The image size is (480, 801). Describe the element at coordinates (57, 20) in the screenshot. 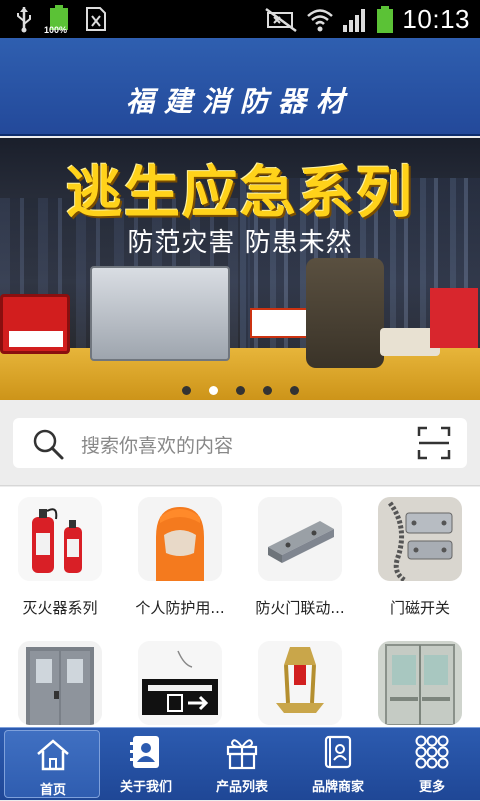

I see `battery-icon: 100%` at that location.